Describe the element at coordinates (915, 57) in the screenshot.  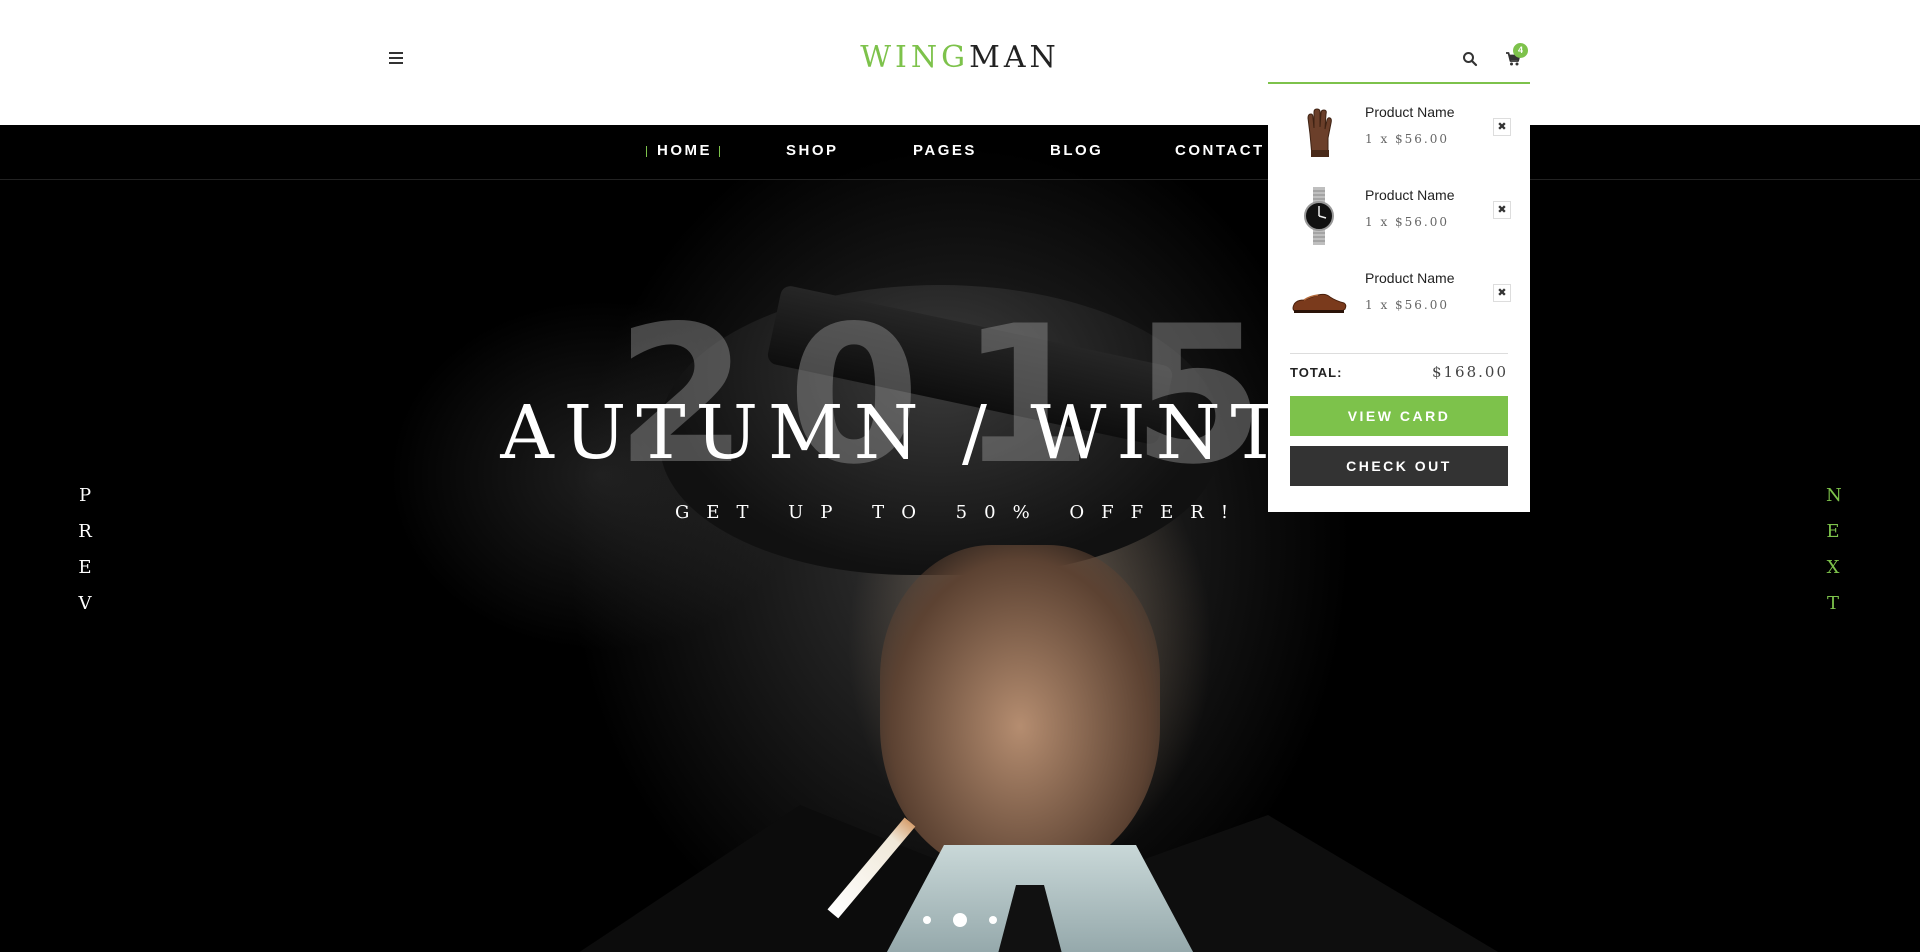
I see `logo-accent: WING` at that location.